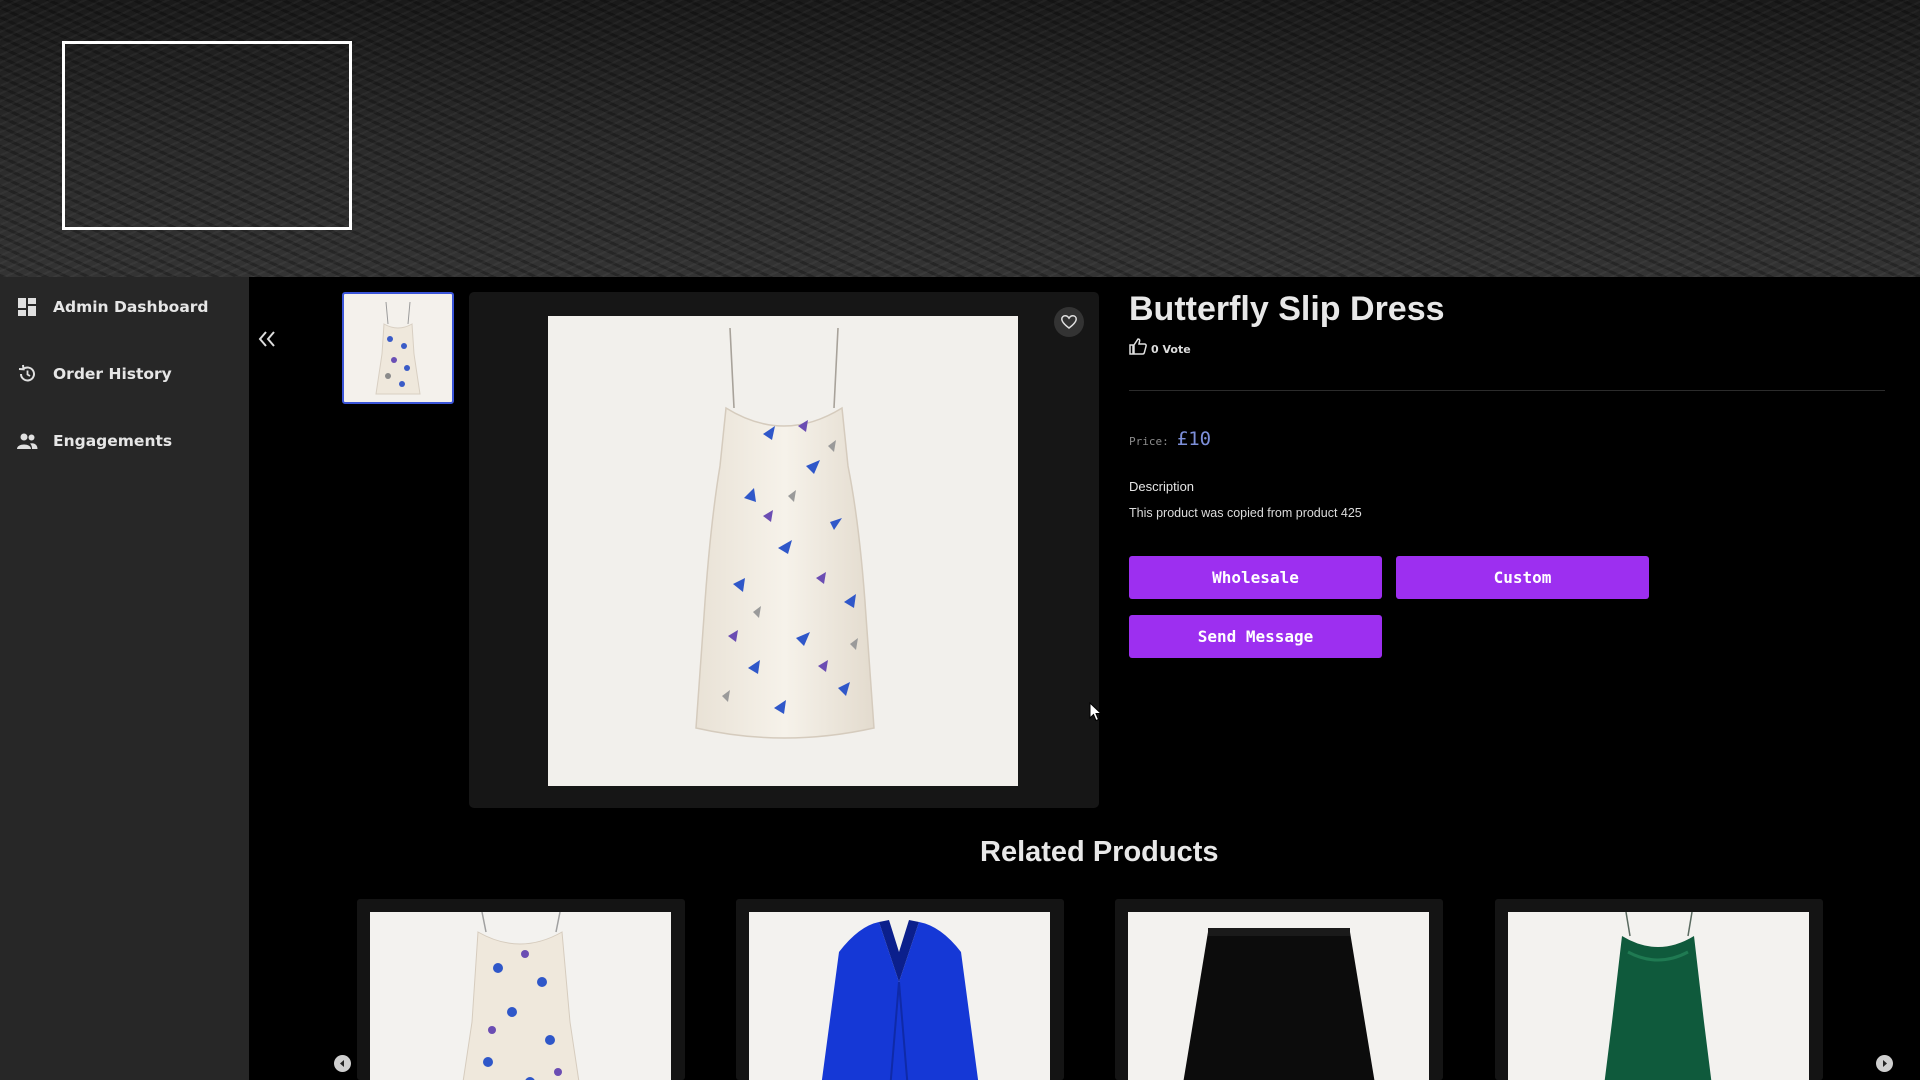 Image resolution: width=1920 pixels, height=1080 pixels. Describe the element at coordinates (1138, 349) in the screenshot. I see `thumbs-up-icon` at that location.